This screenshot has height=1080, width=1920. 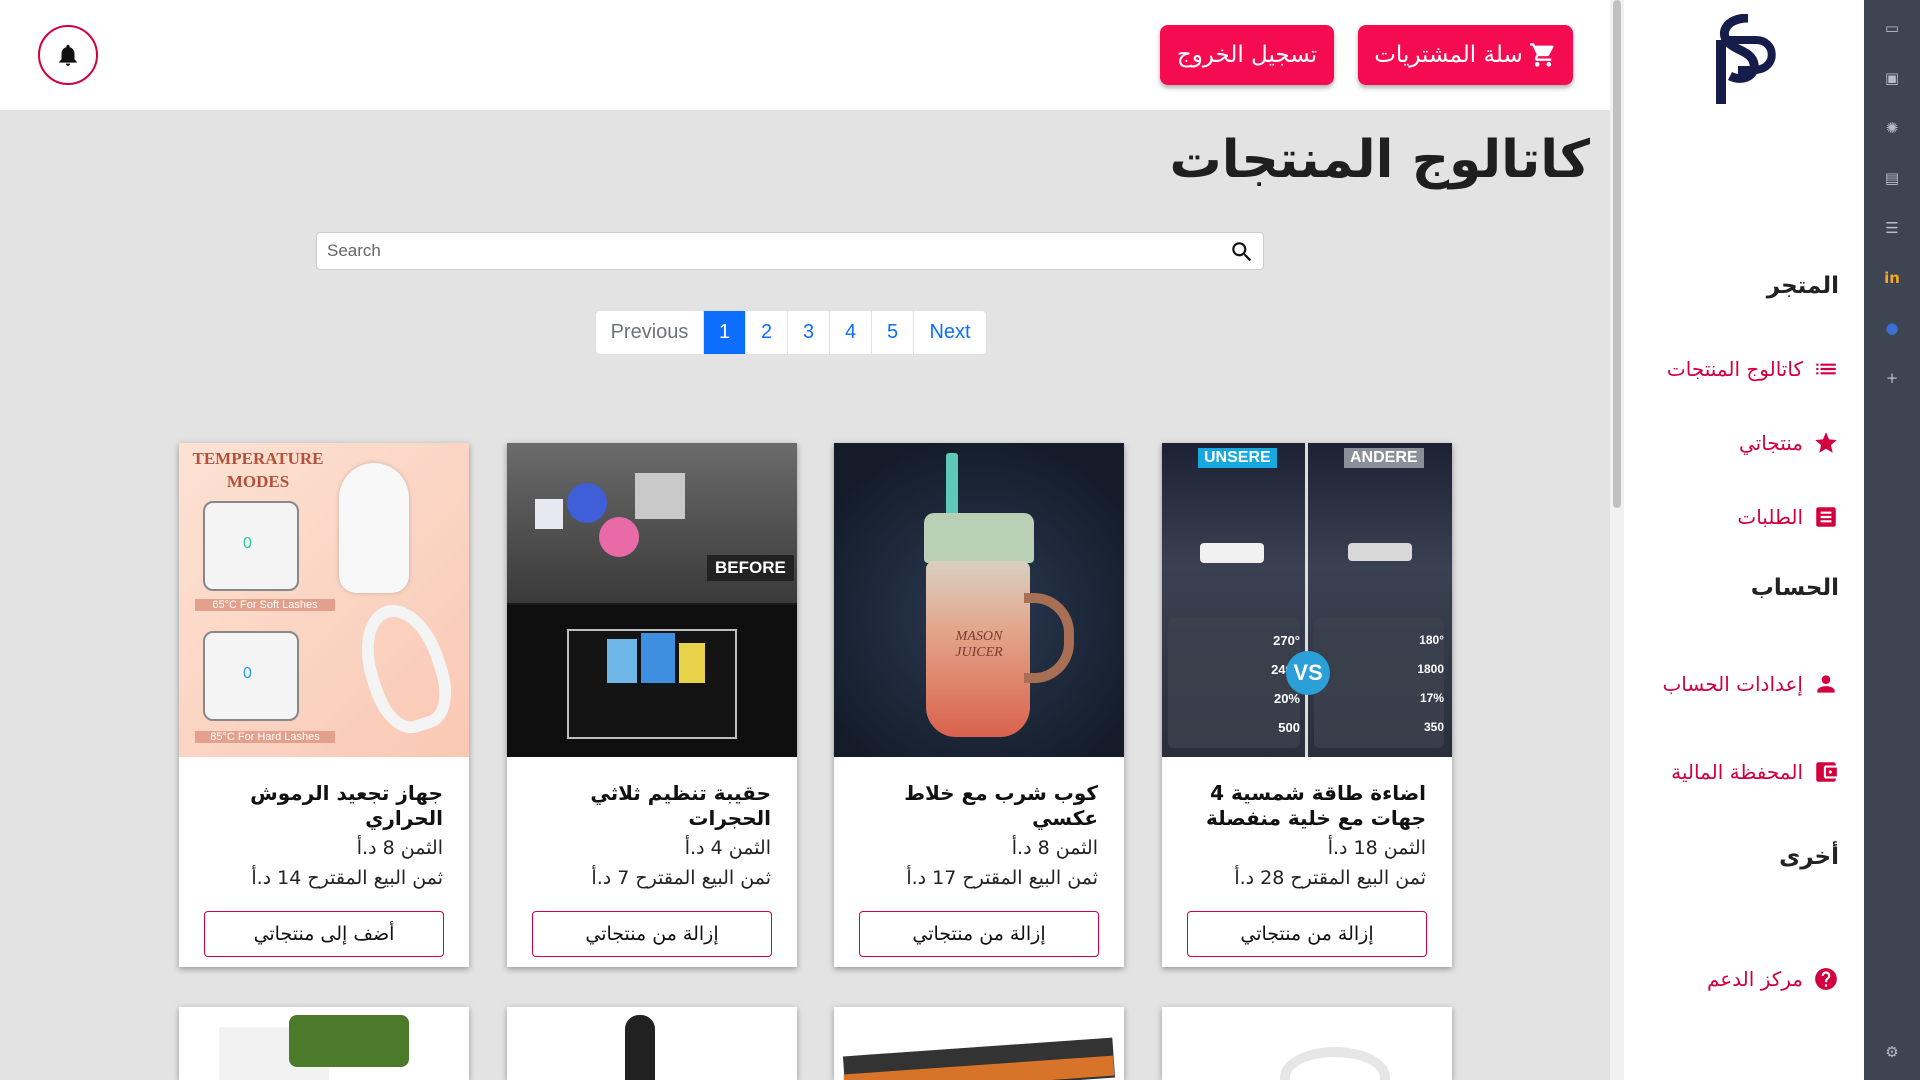 What do you see at coordinates (750, 568) in the screenshot?
I see `image-label: BEFORE` at bounding box center [750, 568].